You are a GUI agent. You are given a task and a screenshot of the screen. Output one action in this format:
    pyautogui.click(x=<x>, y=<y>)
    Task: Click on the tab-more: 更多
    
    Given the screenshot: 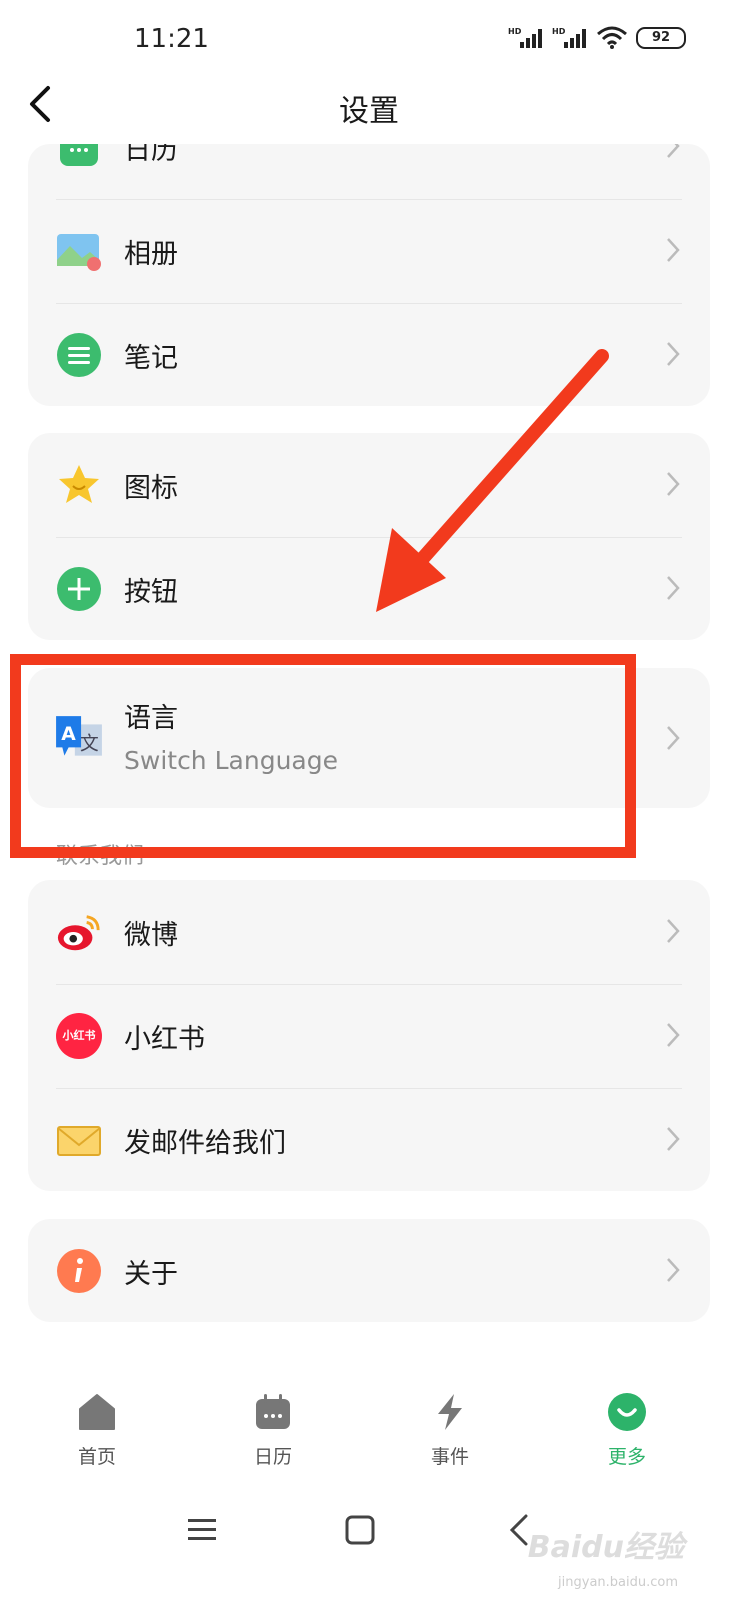 What is the action you would take?
    pyautogui.click(x=627, y=1432)
    